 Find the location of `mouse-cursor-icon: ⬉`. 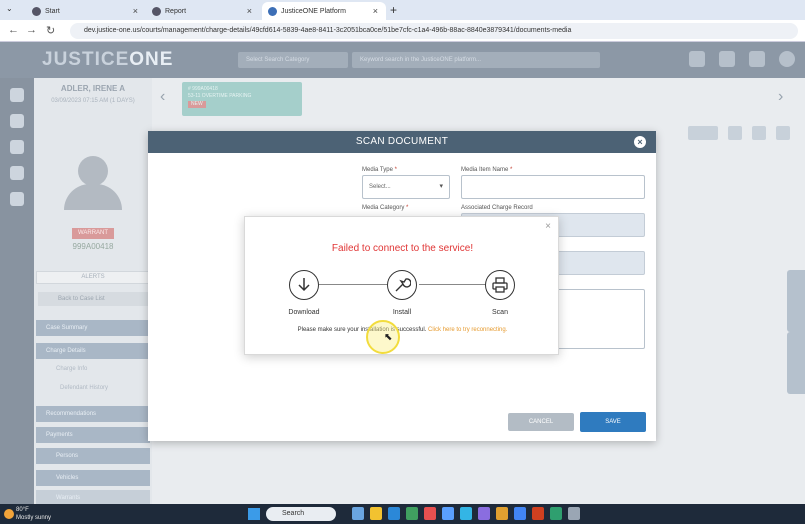

mouse-cursor-icon: ⬉ is located at coordinates (388, 337).